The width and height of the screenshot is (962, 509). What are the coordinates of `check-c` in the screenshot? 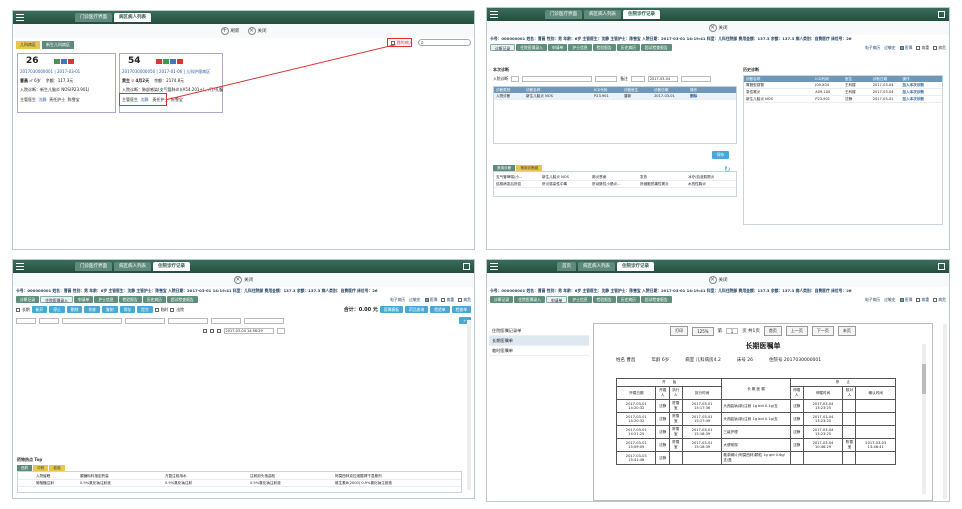 It's located at (218, 331).